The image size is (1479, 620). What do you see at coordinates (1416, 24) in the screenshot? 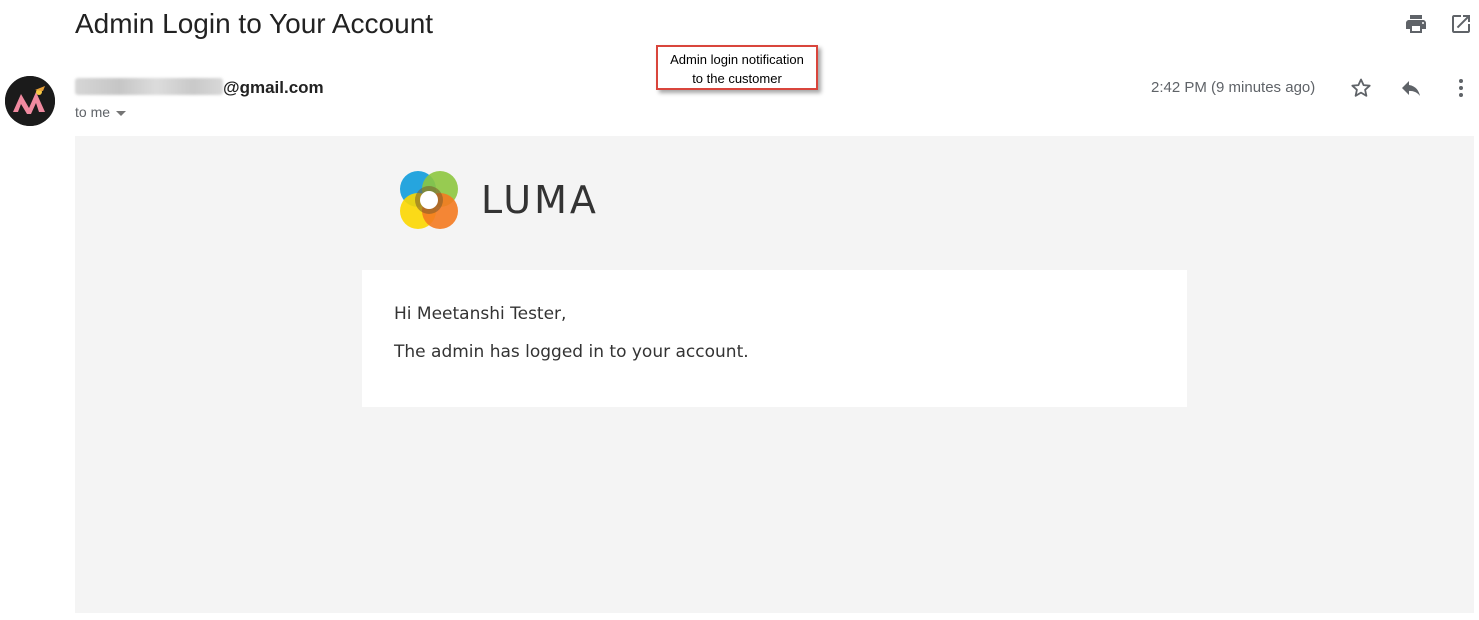
I see `print-icon` at bounding box center [1416, 24].